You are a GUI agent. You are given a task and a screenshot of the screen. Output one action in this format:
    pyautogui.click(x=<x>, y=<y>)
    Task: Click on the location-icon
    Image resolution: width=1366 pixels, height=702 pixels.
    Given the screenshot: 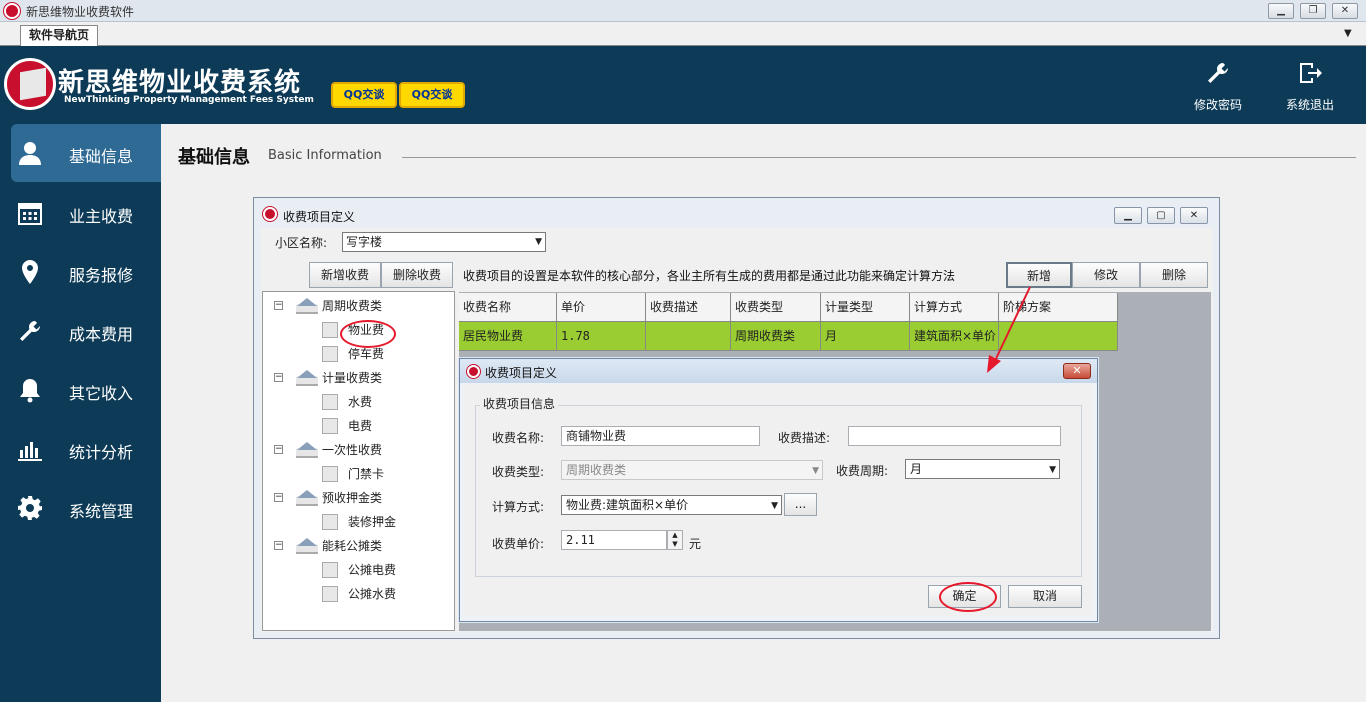 What is the action you would take?
    pyautogui.click(x=30, y=272)
    